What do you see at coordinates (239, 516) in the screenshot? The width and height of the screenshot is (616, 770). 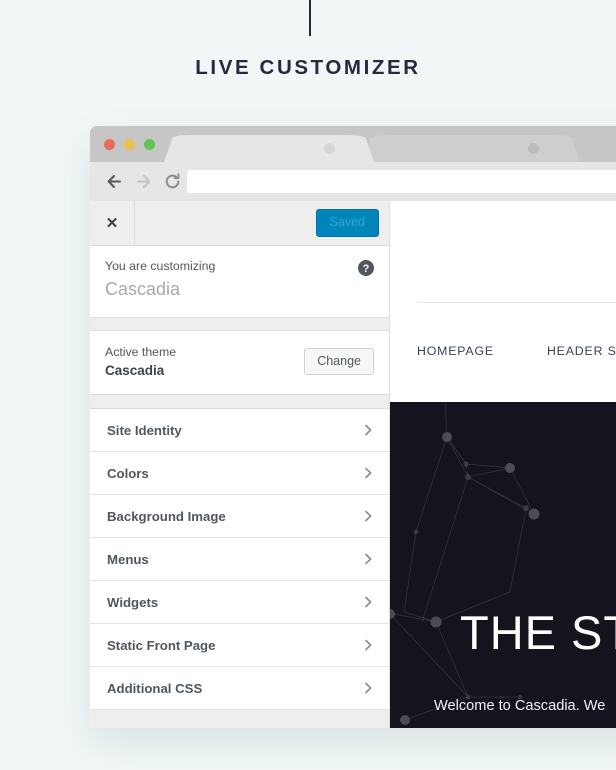 I see `section-item-background-image: Background Image` at bounding box center [239, 516].